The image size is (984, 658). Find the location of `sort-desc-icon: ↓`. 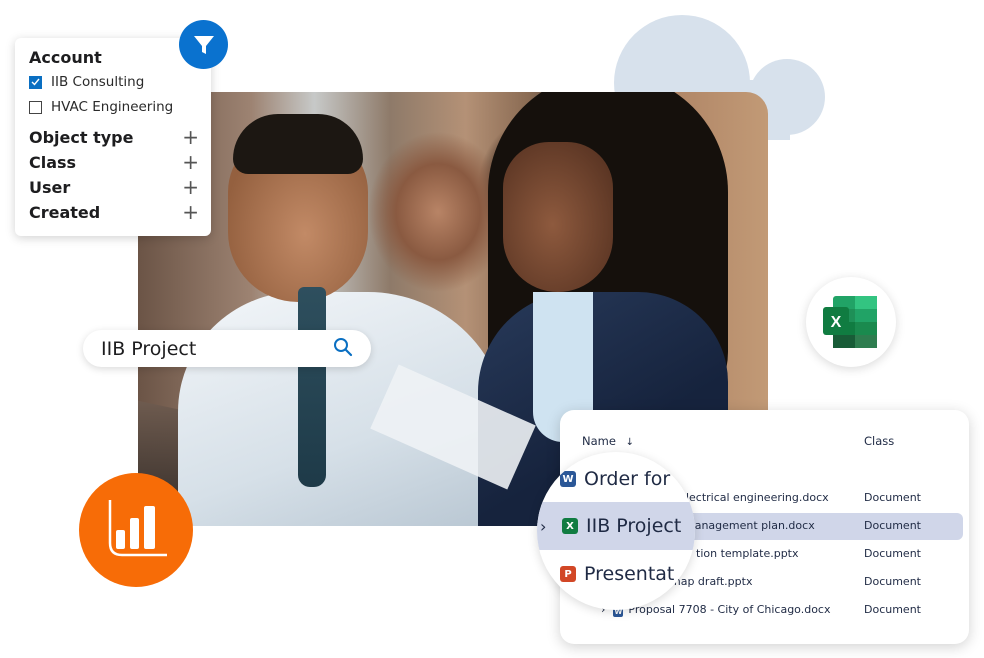

sort-desc-icon: ↓ is located at coordinates (630, 442).